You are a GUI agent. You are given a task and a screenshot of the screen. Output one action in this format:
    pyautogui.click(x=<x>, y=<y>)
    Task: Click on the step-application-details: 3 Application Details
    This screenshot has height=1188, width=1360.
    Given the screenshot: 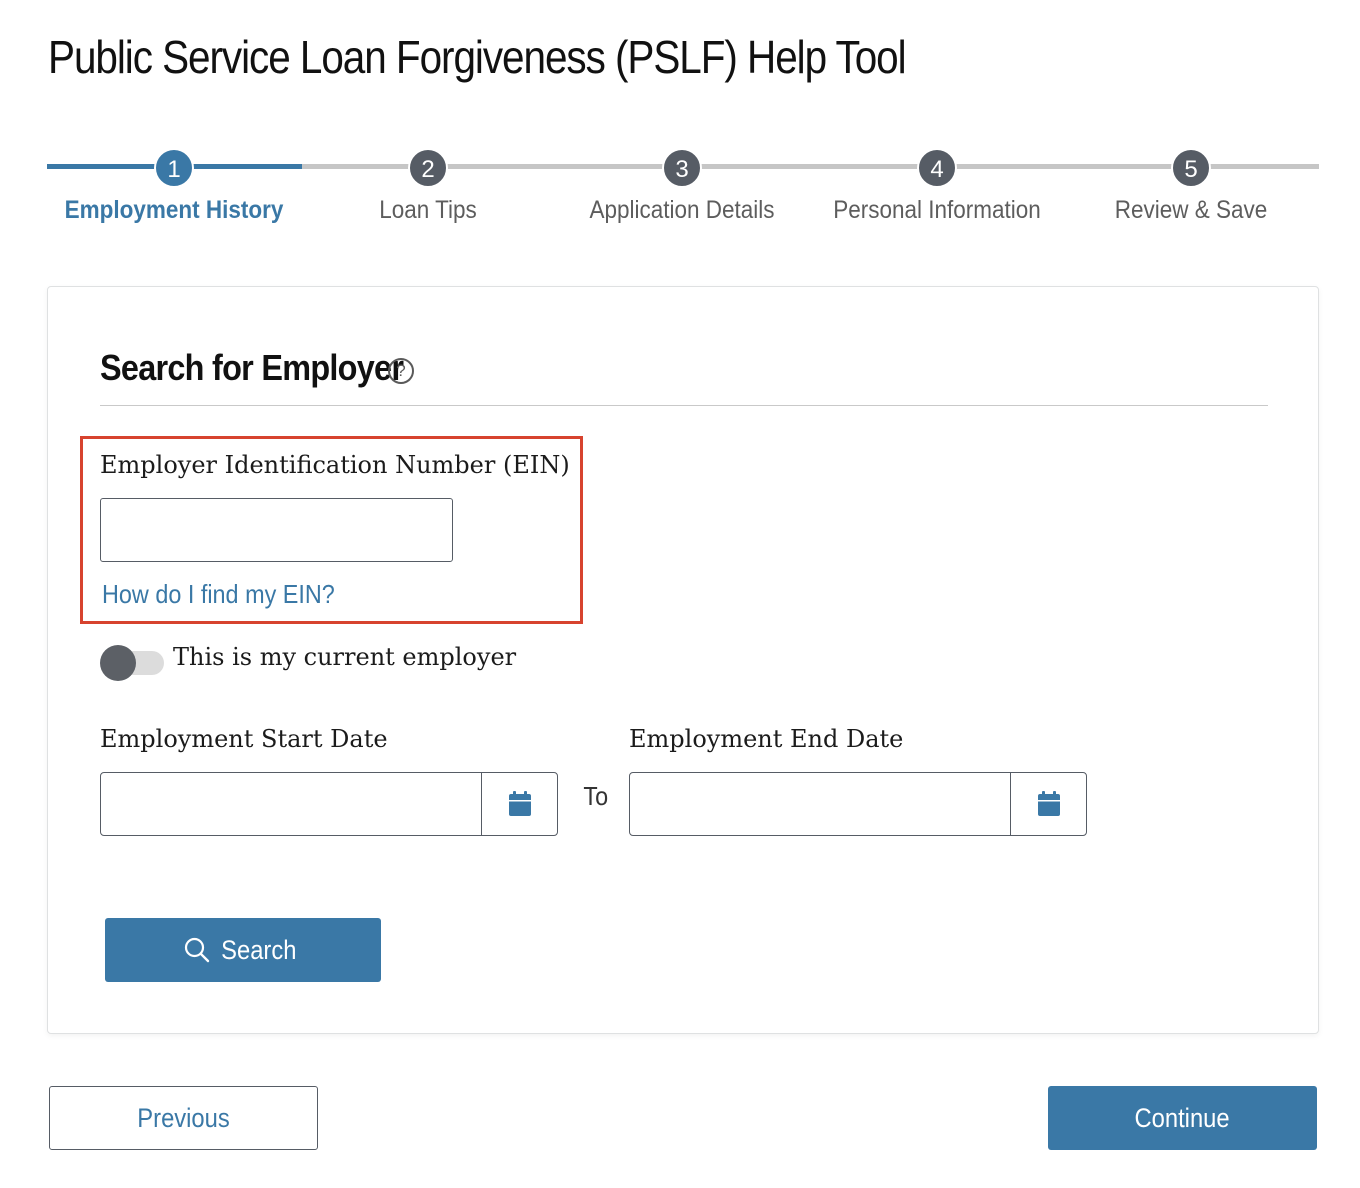 What is the action you would take?
    pyautogui.click(x=682, y=193)
    